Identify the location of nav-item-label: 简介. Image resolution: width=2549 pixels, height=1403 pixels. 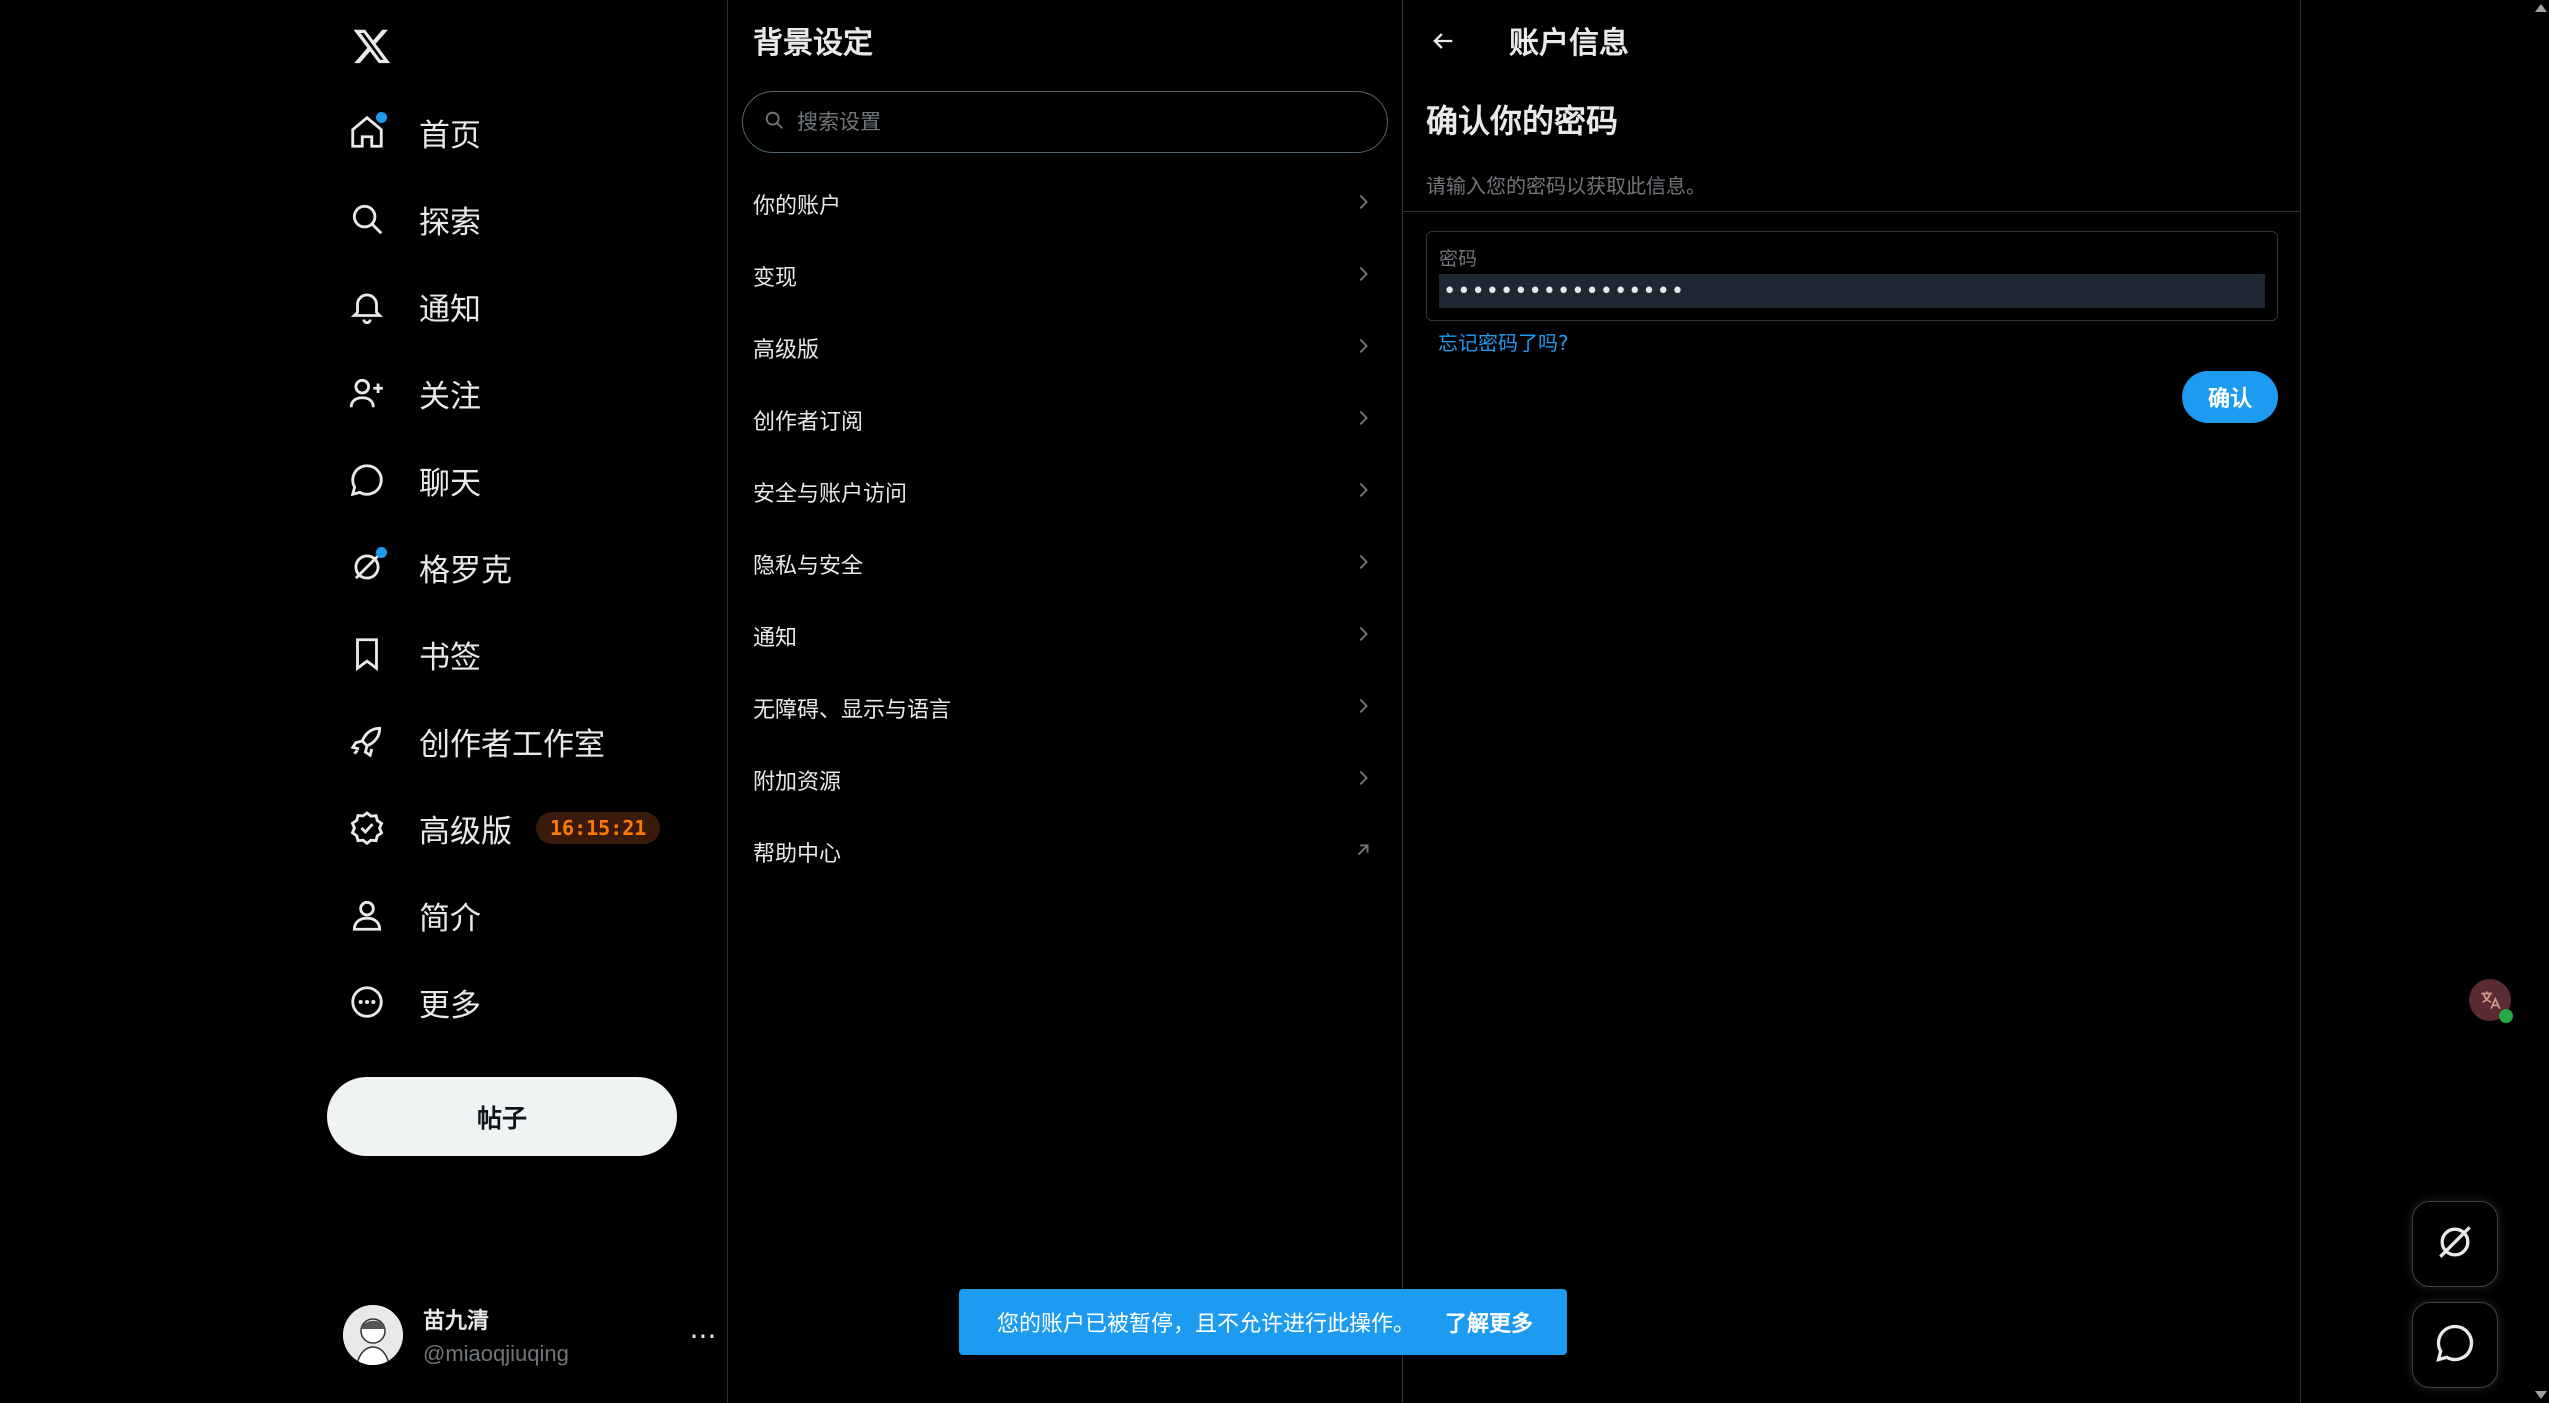
(450, 918).